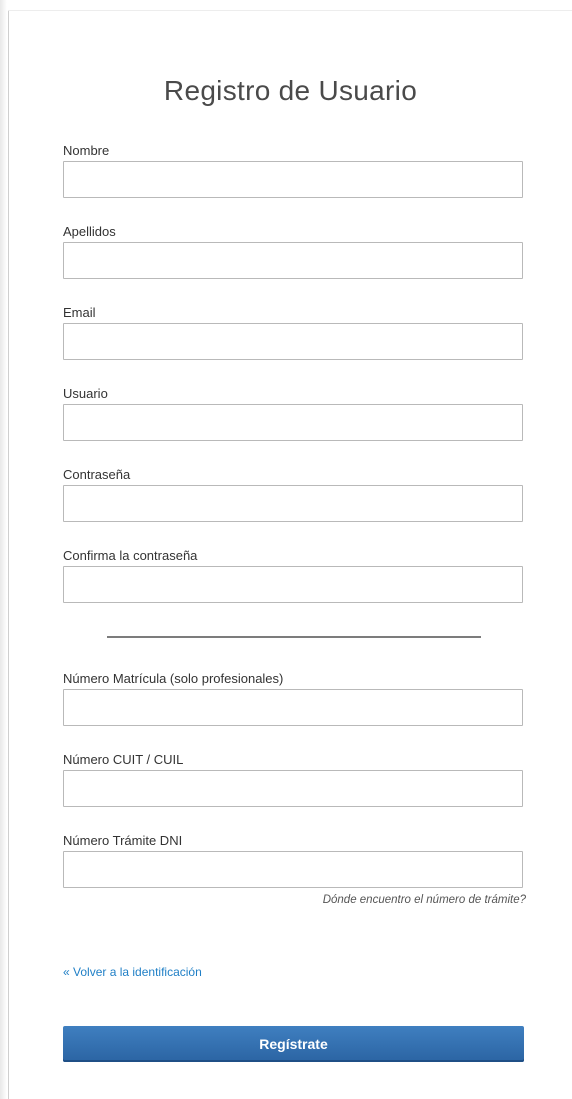  What do you see at coordinates (293, 1044) in the screenshot?
I see `register-button: Regístrate` at bounding box center [293, 1044].